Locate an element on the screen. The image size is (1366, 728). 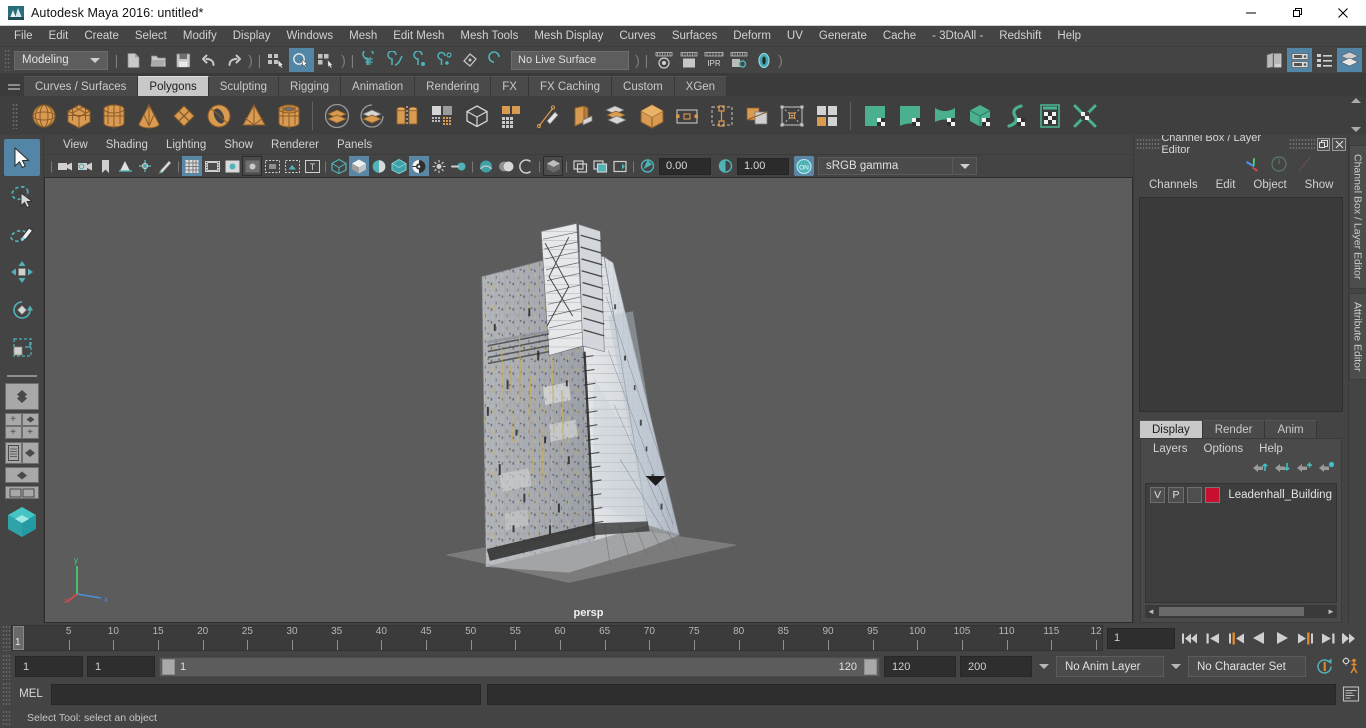
anim-layer-field: No Anim Layer is located at coordinates (1110, 666).